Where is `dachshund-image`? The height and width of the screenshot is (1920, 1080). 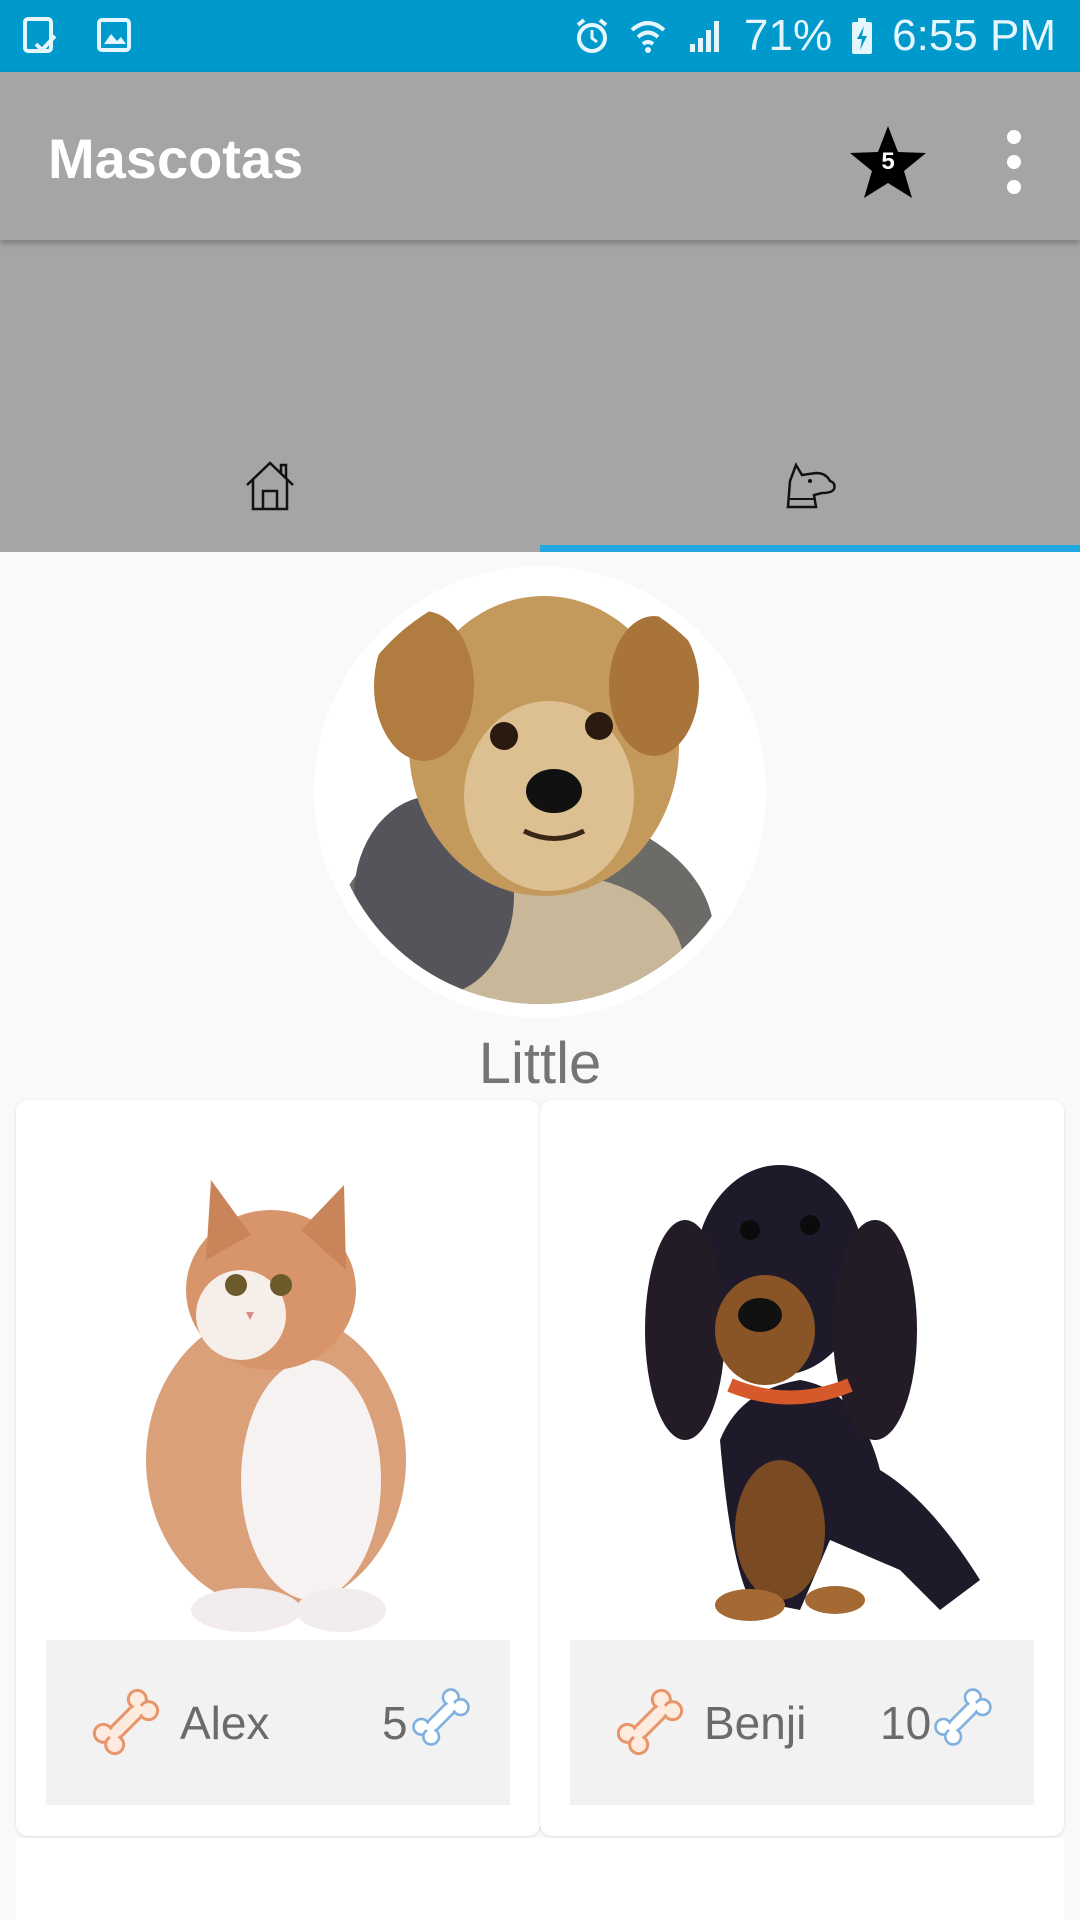
dachshund-image is located at coordinates (812, 1393).